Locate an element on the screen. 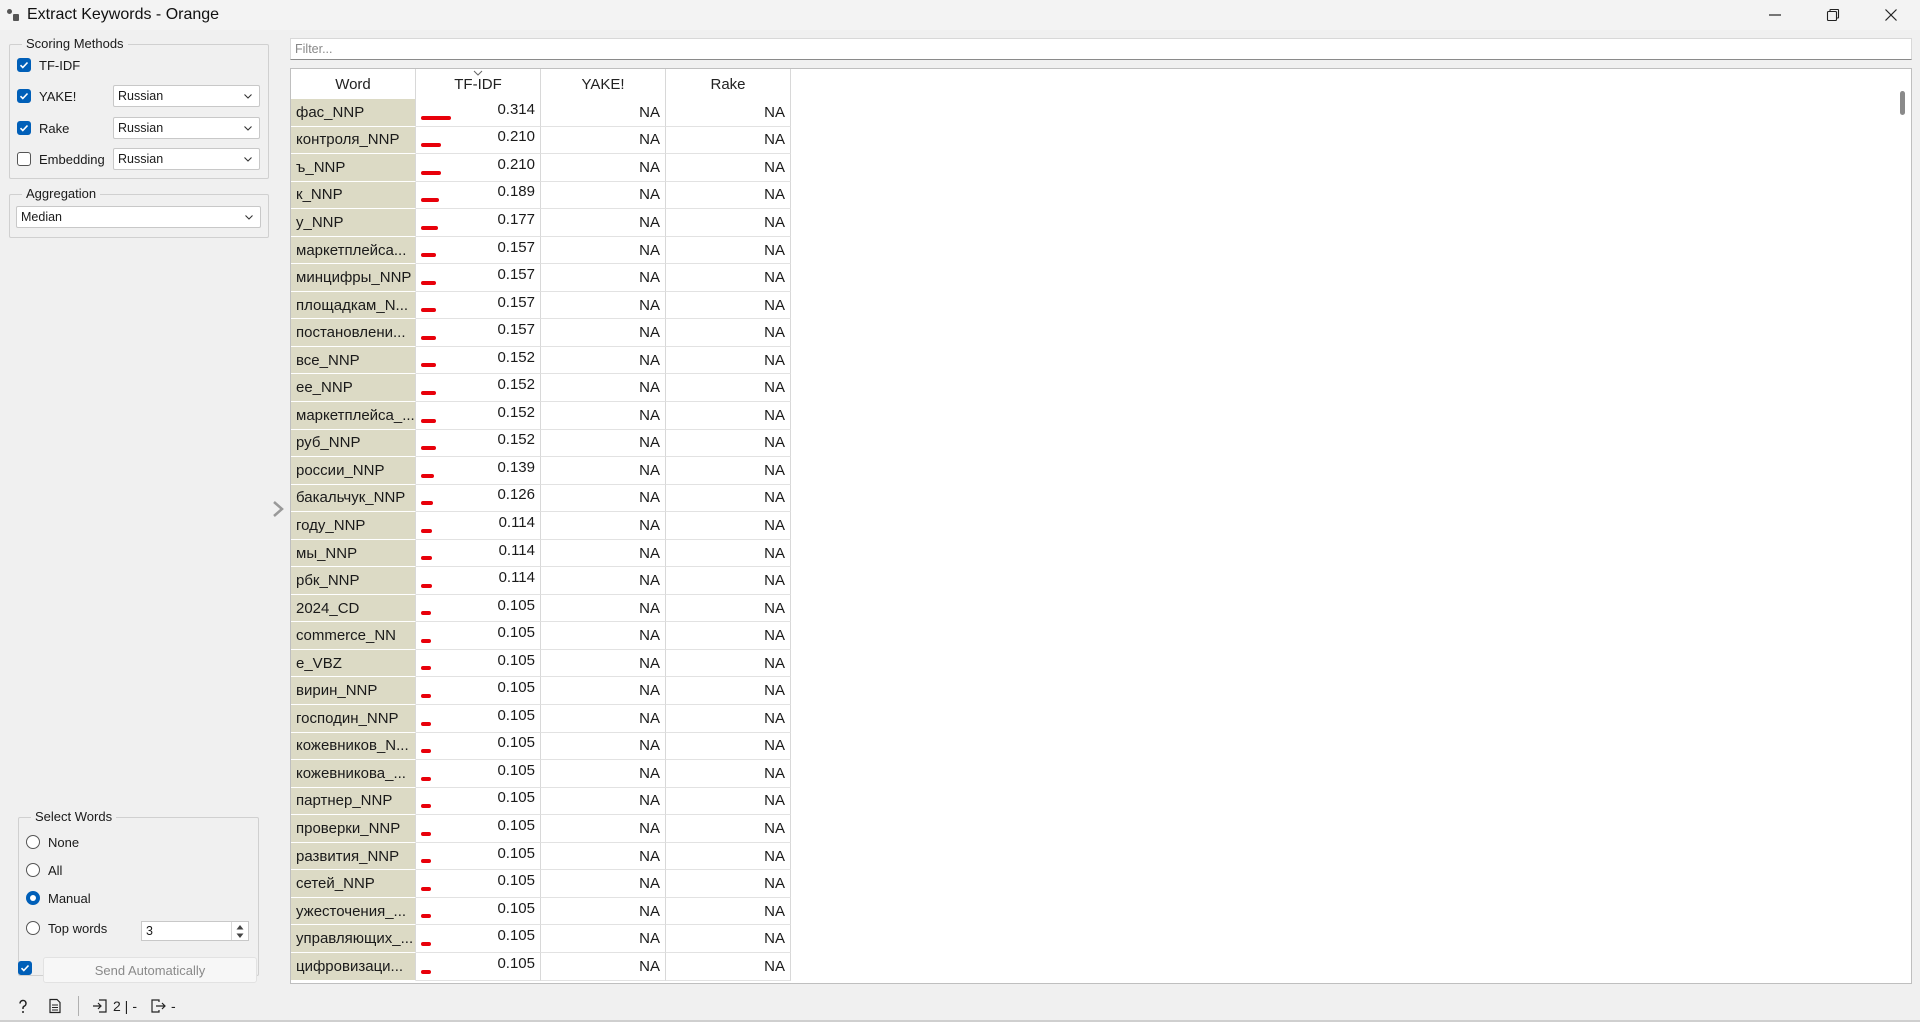  vertical-scrollbar is located at coordinates (1902, 526).